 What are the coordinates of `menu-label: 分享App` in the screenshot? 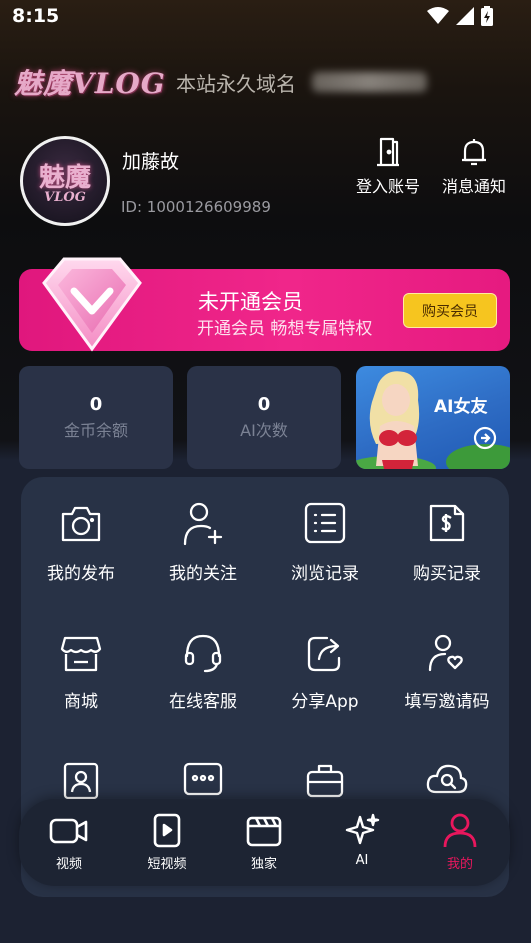 It's located at (325, 702).